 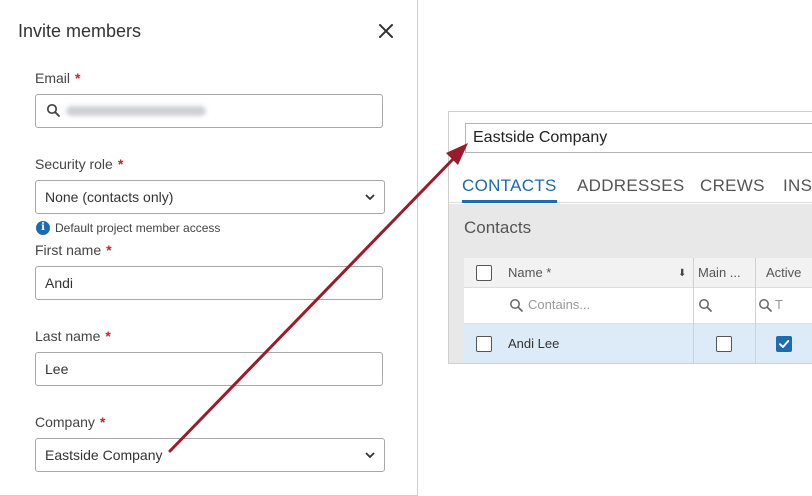 What do you see at coordinates (783, 272) in the screenshot?
I see `column-header-active: Active` at bounding box center [783, 272].